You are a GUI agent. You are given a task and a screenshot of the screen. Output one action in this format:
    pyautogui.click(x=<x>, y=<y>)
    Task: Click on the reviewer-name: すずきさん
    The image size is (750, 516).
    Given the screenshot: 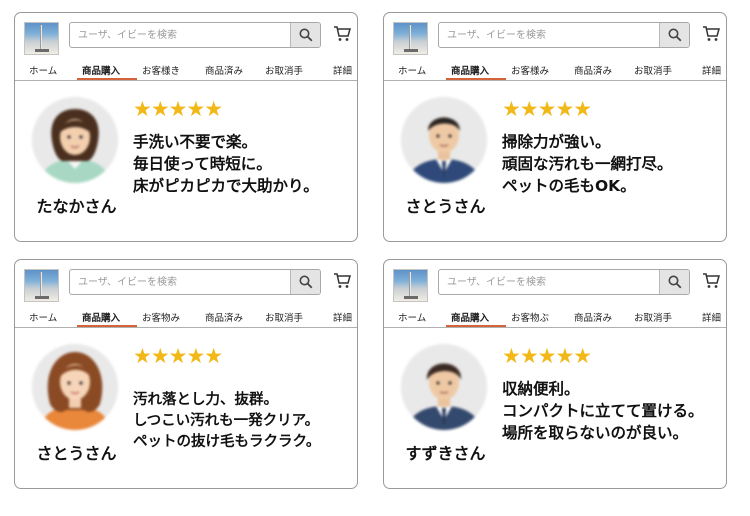 What is the action you would take?
    pyautogui.click(x=445, y=453)
    